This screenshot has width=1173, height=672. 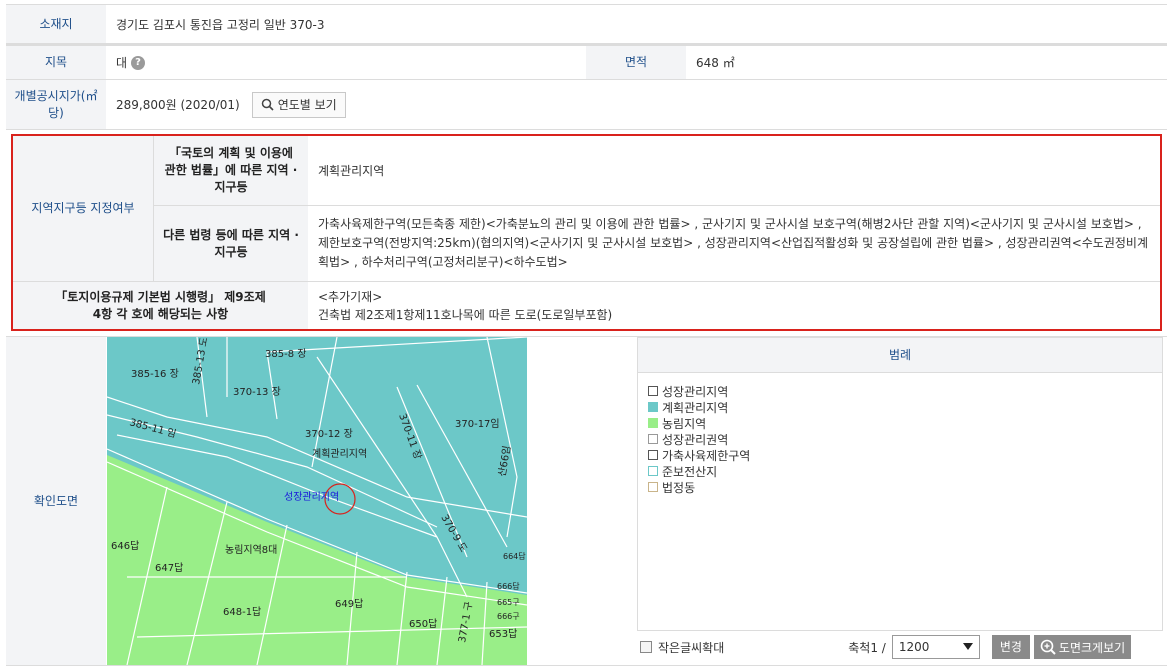 What do you see at coordinates (905, 439) in the screenshot?
I see `legend-item: 성장관리권역` at bounding box center [905, 439].